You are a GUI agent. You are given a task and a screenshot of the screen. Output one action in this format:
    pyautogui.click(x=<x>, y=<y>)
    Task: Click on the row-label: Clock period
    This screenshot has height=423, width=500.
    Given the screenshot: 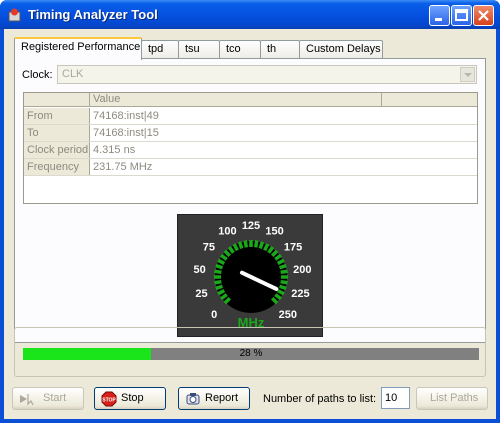 What is the action you would take?
    pyautogui.click(x=57, y=150)
    